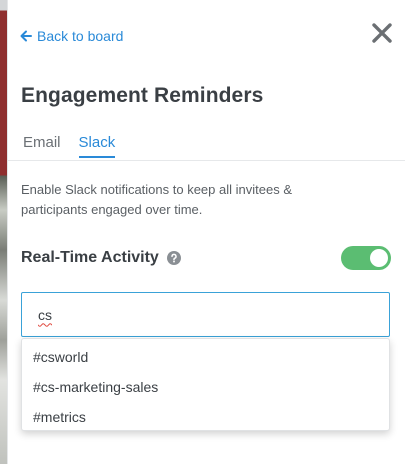  What do you see at coordinates (3, 232) in the screenshot?
I see `background-board-edge` at bounding box center [3, 232].